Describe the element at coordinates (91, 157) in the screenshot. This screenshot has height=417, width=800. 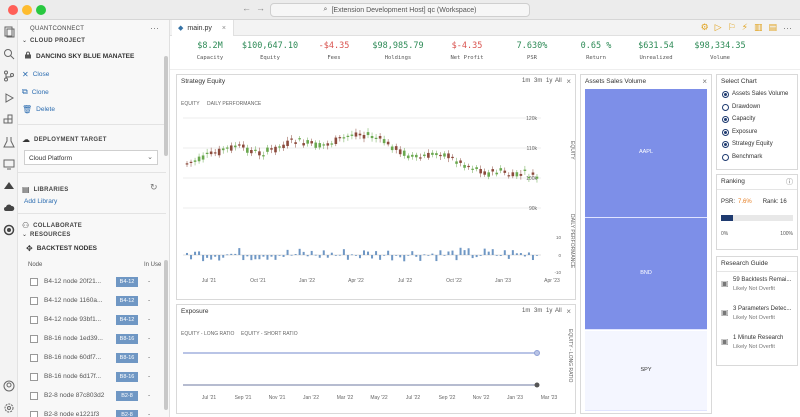
I see `deployment-target-select: Cloud Platform ⌄` at that location.